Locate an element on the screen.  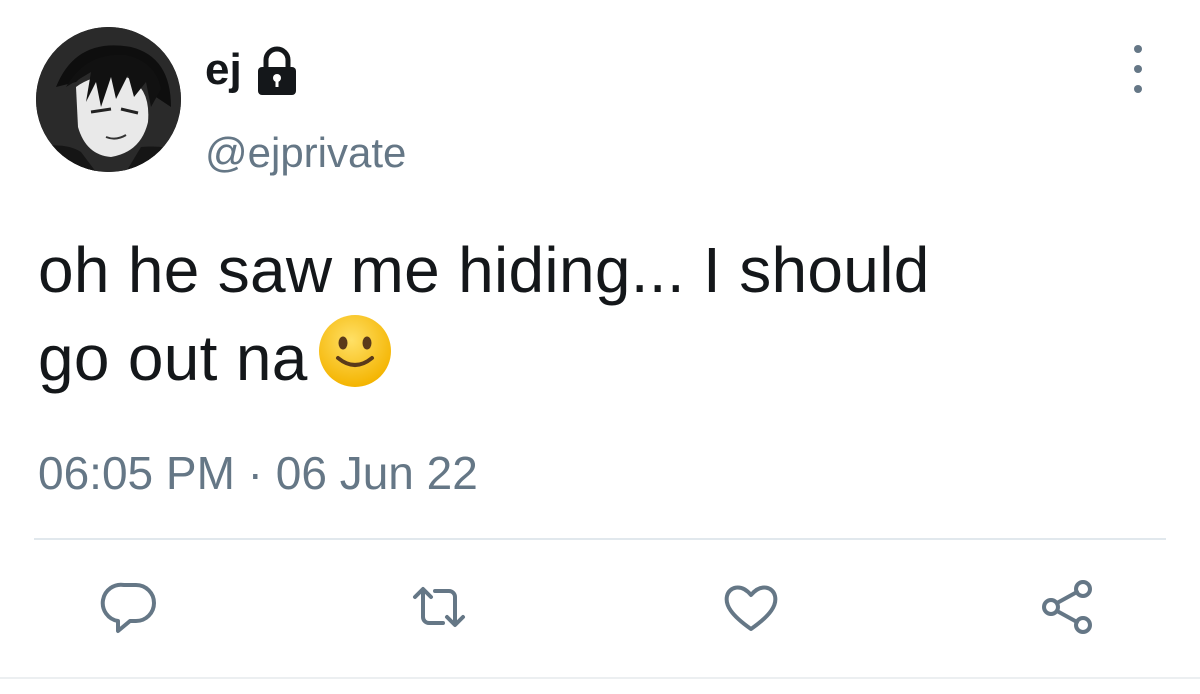
share-icon is located at coordinates (1067, 607).